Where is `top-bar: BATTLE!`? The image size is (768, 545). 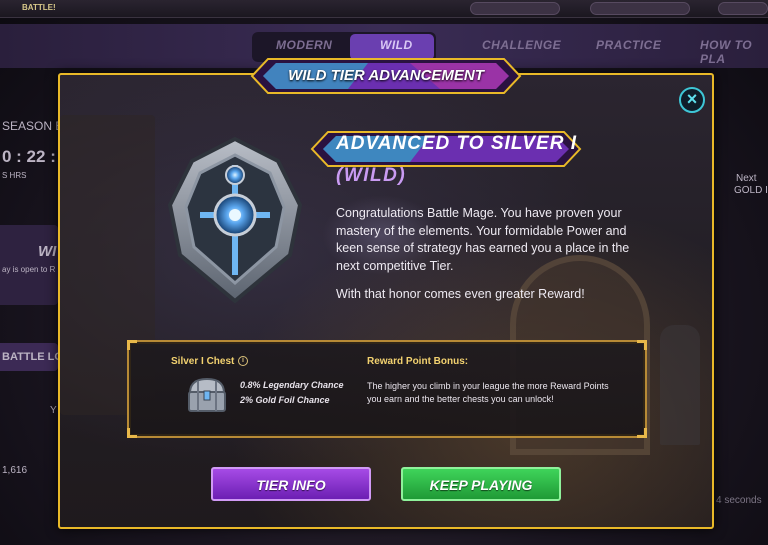
top-bar: BATTLE! is located at coordinates (384, 9).